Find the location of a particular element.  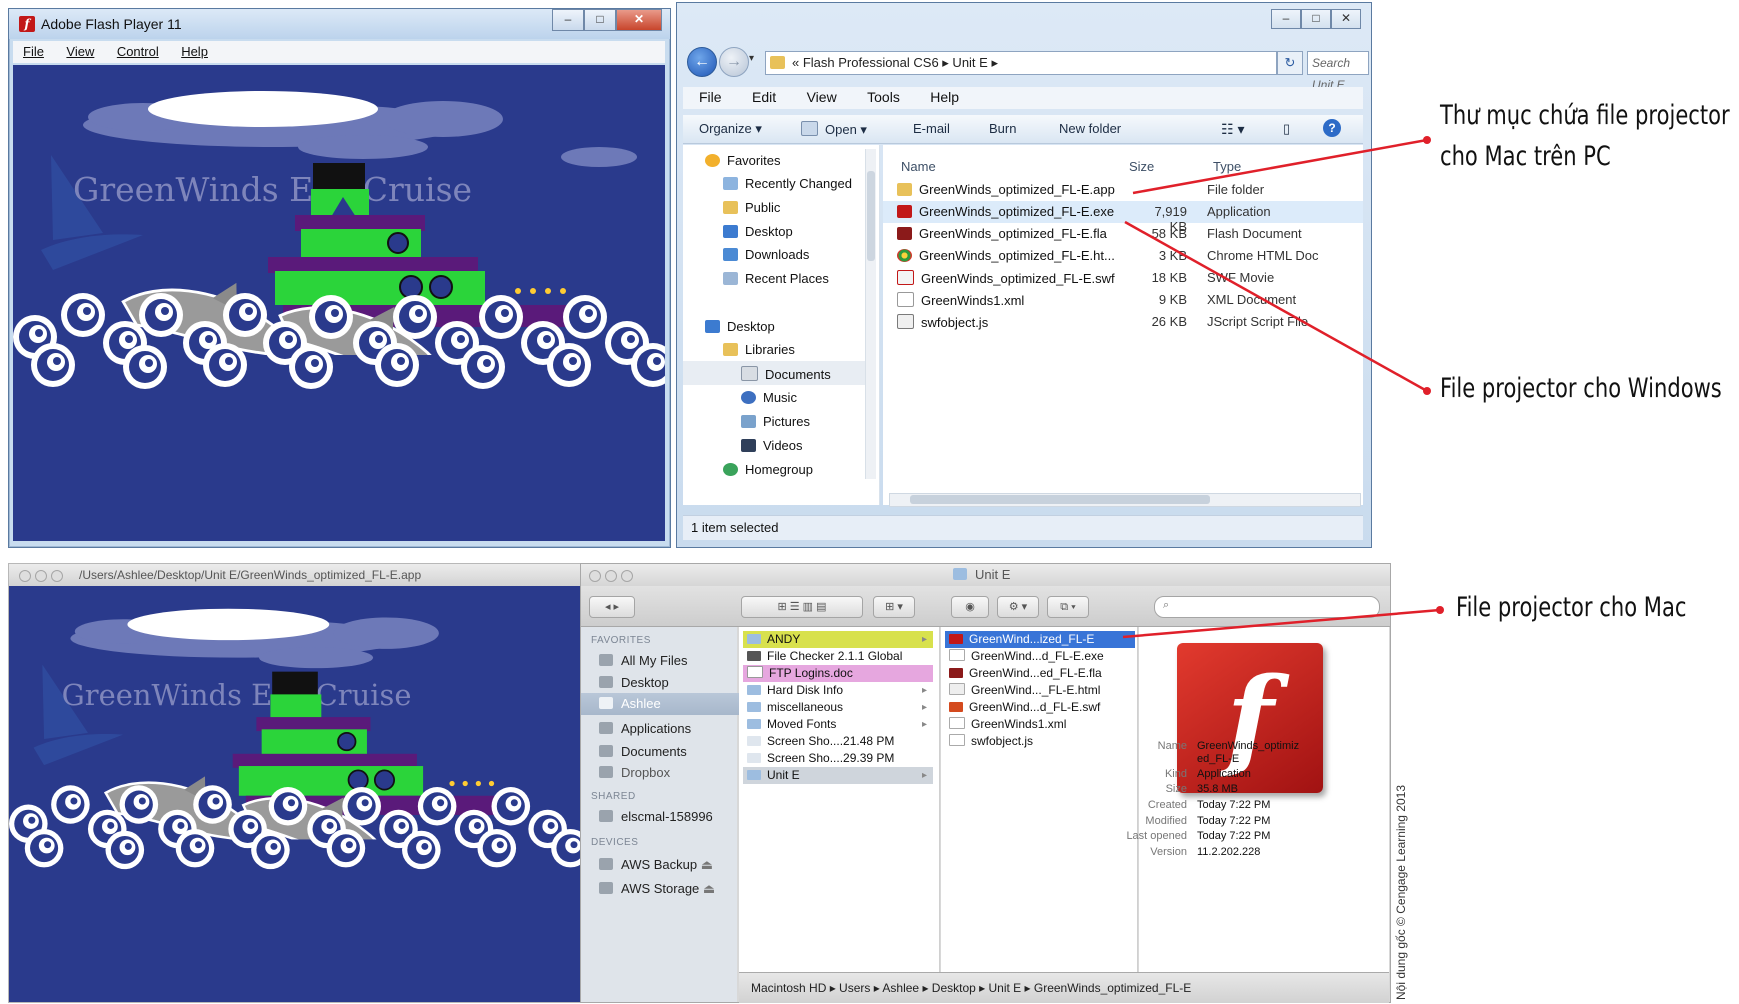

callout-mac-on-pc-line1: Thư mục chứa file projector is located at coordinates (1585, 115).